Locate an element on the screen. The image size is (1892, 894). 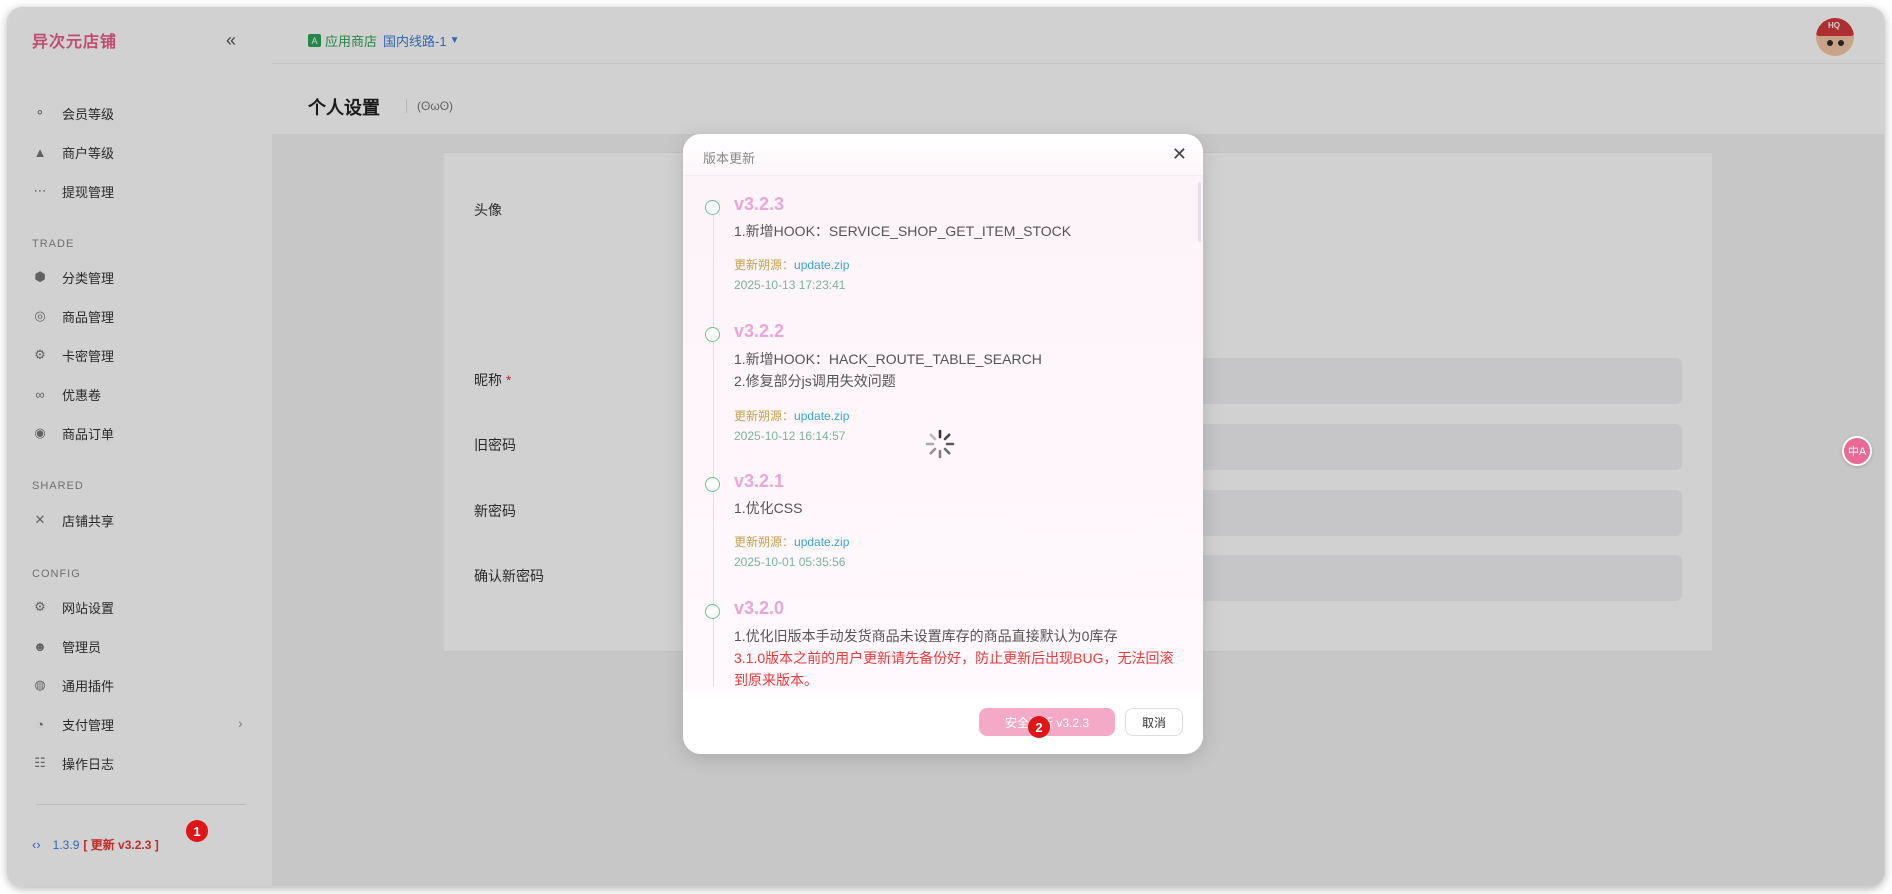
dialog-footer: 安全更新 v3.2.3 取消 is located at coordinates (943, 723).